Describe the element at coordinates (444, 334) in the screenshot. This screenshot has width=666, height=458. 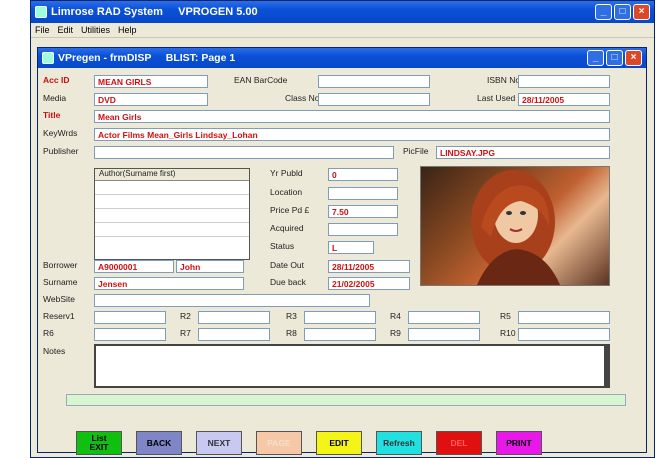
I see `r9-field` at that location.